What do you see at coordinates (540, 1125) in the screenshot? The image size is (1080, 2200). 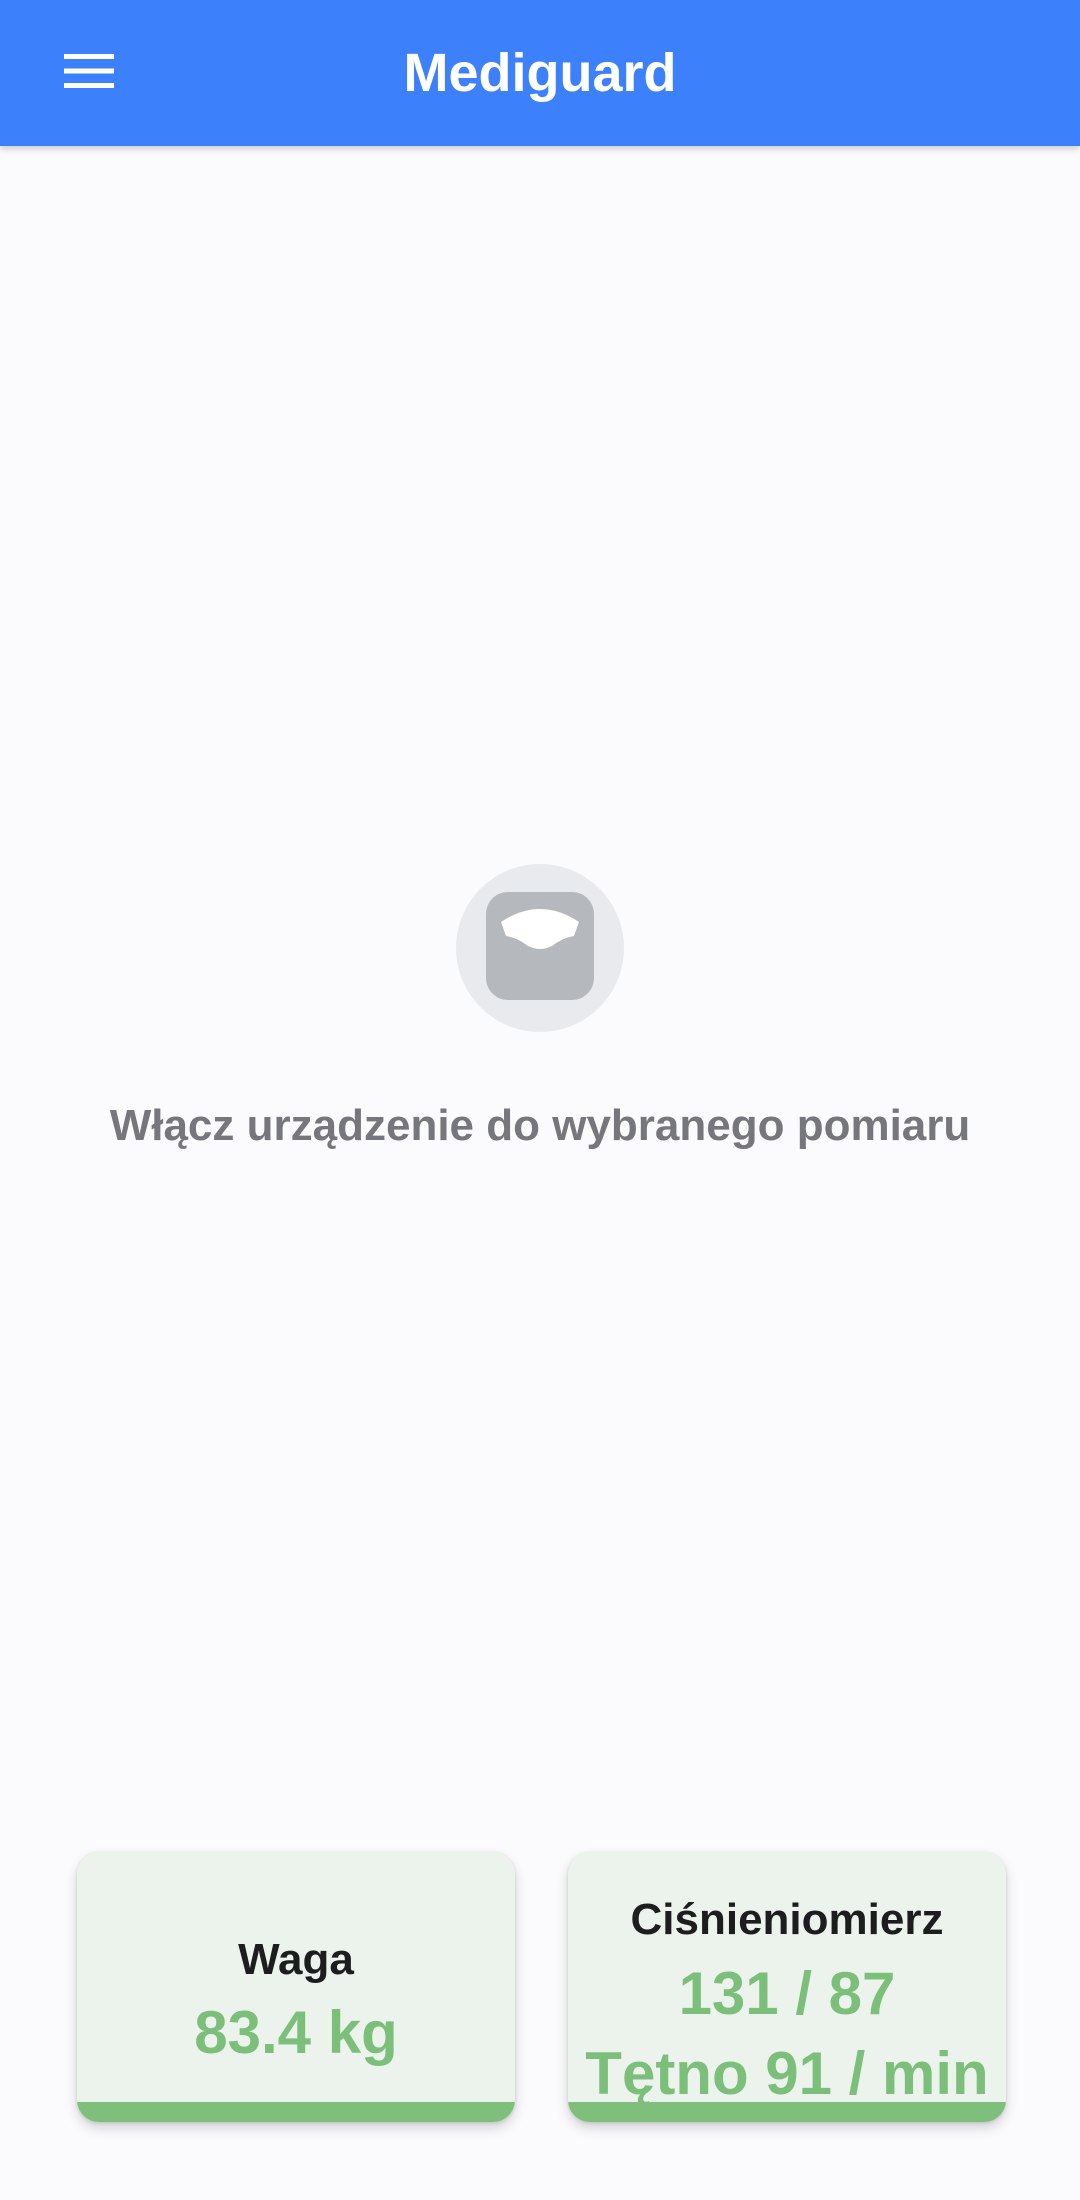 I see `empty-state-message: Włącz urządzenie do wybranego pomiaru` at bounding box center [540, 1125].